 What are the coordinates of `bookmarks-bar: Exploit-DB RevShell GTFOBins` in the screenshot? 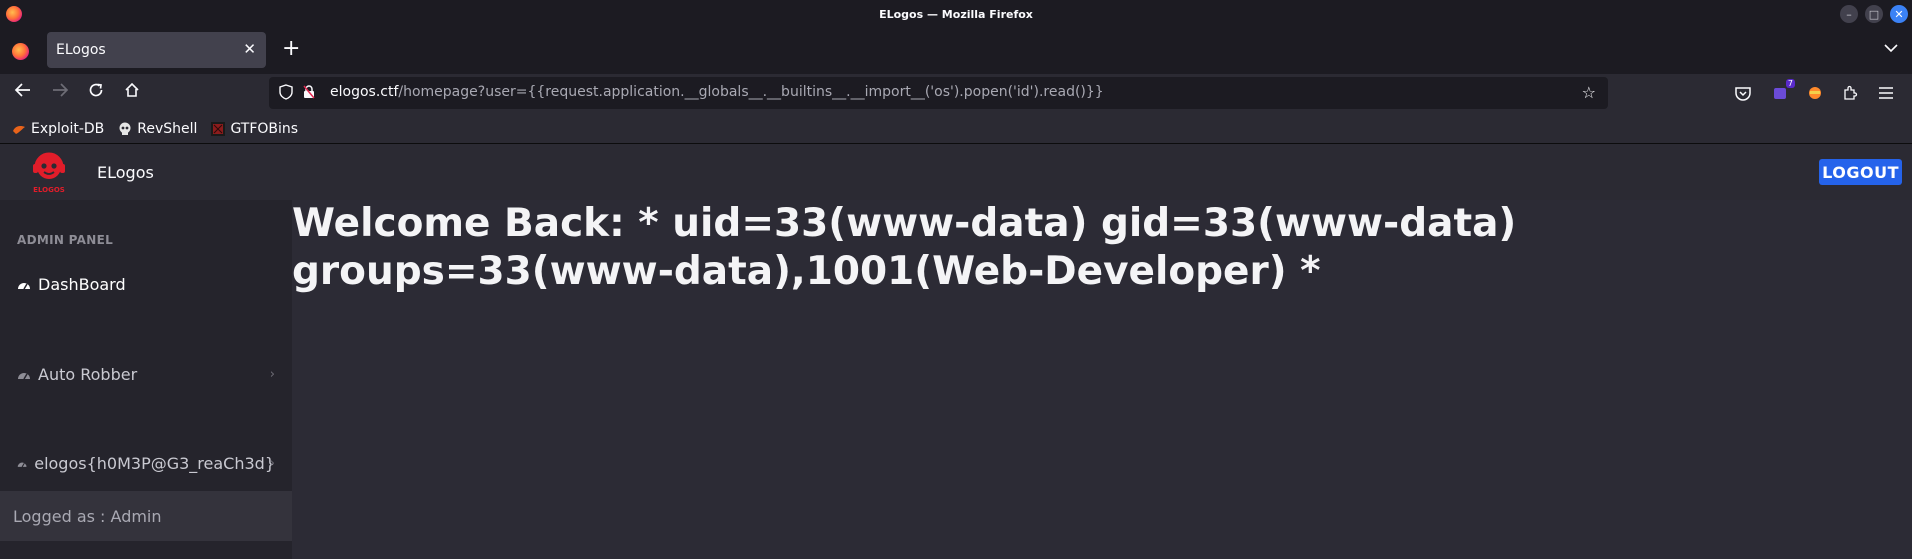 It's located at (956, 129).